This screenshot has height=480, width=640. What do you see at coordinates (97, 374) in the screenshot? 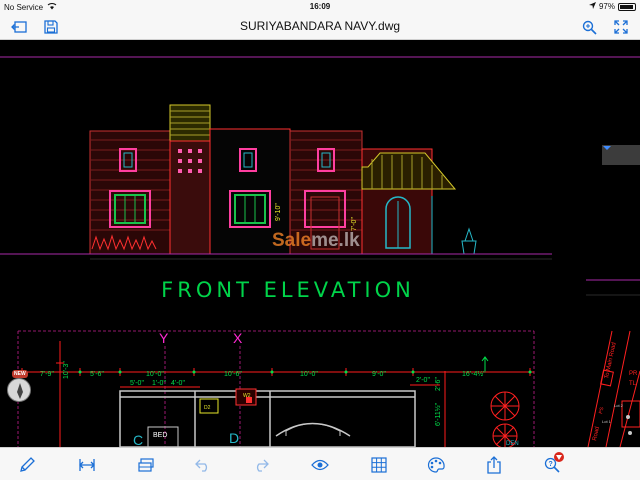
I see `dim-top-2: 5'-6"` at bounding box center [97, 374].